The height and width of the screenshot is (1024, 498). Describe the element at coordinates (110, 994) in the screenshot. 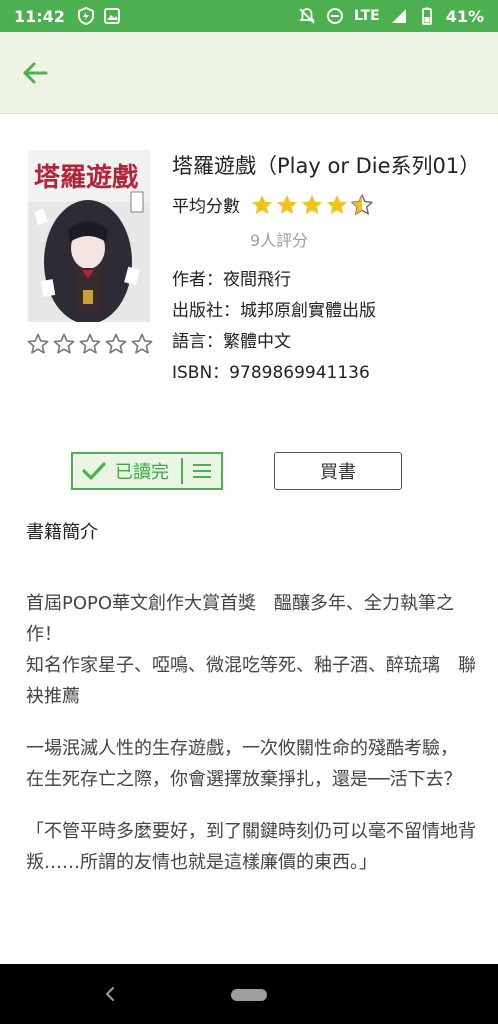

I see `nav-back-icon` at that location.